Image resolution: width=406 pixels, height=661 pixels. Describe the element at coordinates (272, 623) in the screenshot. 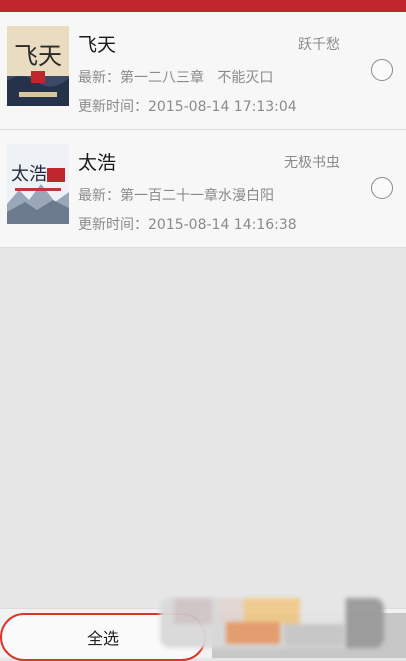

I see `blurred-overlay` at that location.